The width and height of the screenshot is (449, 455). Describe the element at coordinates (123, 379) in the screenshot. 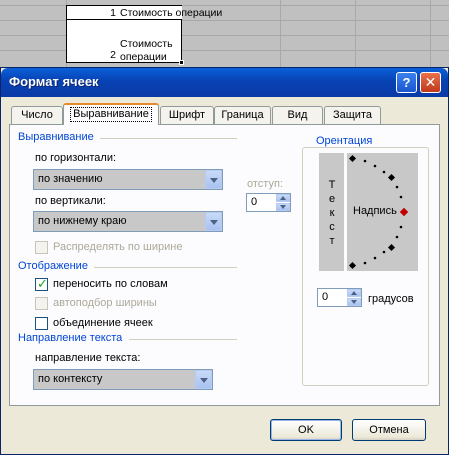

I see `direction-select: по контексту` at that location.